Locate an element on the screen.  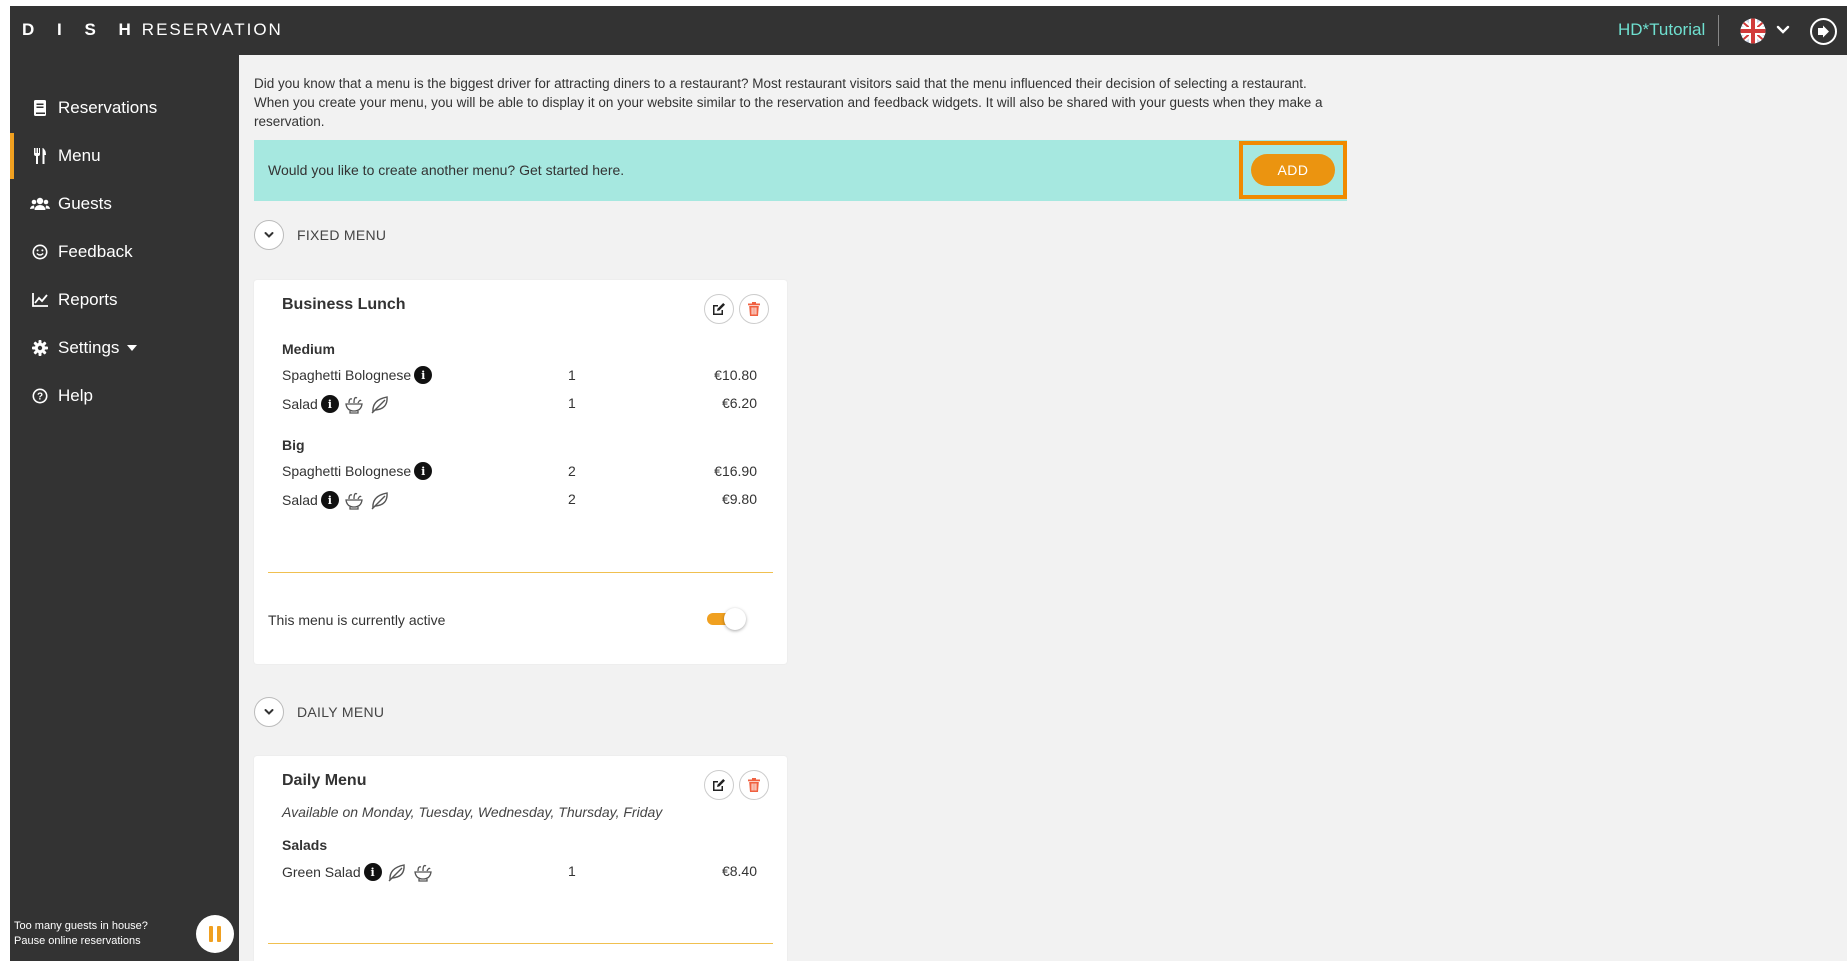
question-icon: ? is located at coordinates (40, 396).